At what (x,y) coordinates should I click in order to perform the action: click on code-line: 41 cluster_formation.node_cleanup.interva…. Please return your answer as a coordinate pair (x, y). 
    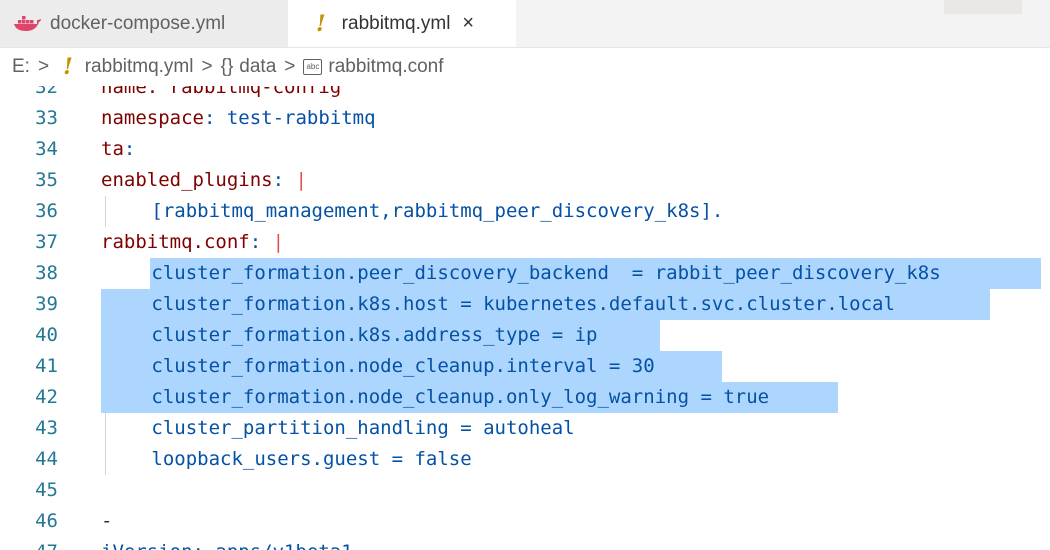
    Looking at the image, I should click on (525, 366).